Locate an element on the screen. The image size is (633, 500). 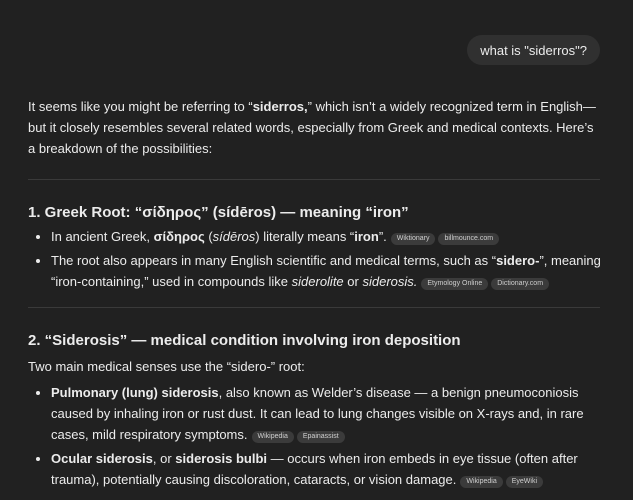
term: siderosis. is located at coordinates (390, 281).